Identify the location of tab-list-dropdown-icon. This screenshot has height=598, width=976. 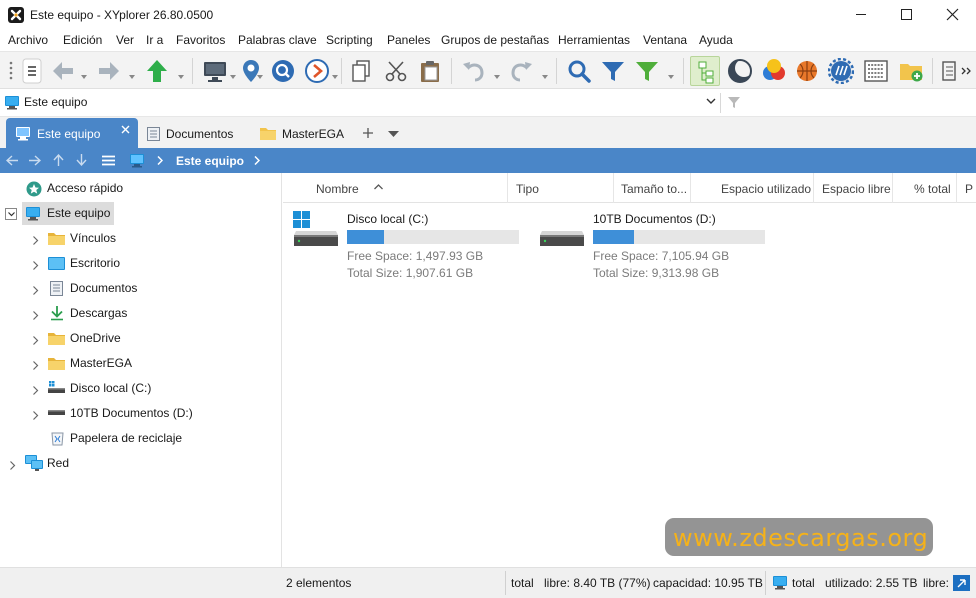
(393, 134).